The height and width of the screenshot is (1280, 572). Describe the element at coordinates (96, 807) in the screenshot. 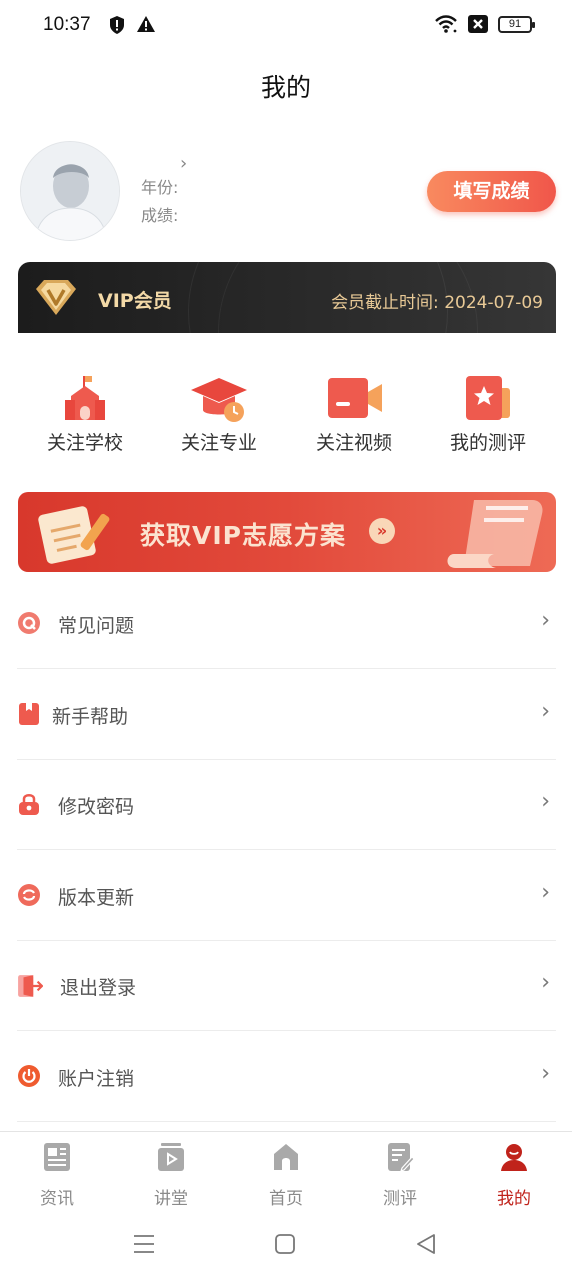

I see `menu-item-label: 修改密码` at that location.